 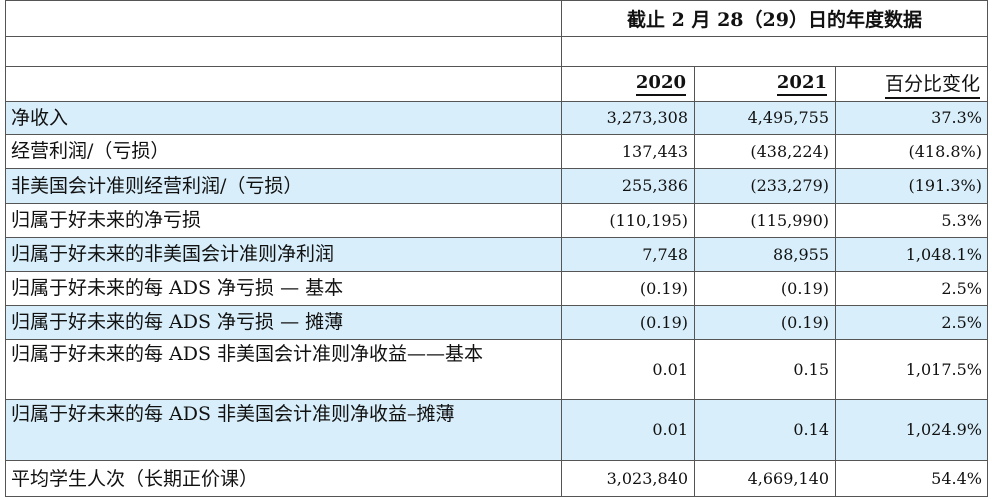 What do you see at coordinates (283, 254) in the screenshot?
I see `row-label: 归属于好未来的非美国会计准则净利润` at bounding box center [283, 254].